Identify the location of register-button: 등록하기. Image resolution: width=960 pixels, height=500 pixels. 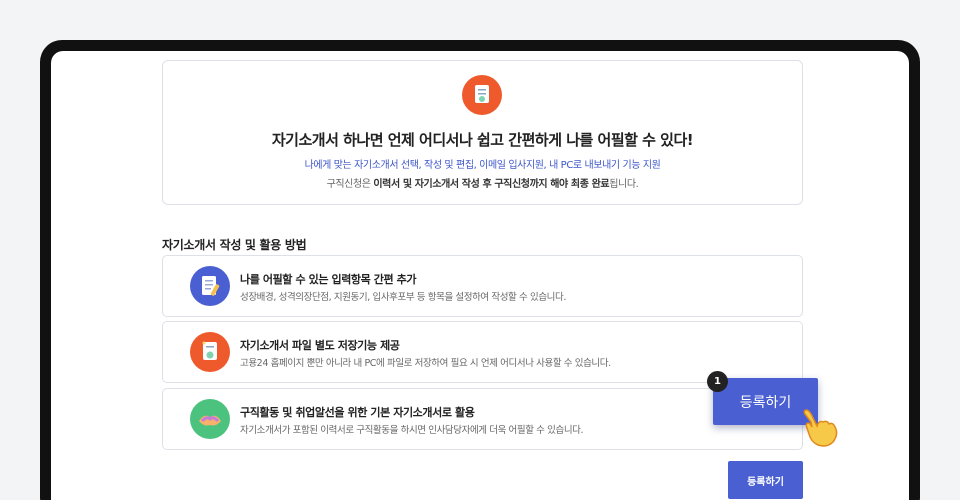
(765, 480).